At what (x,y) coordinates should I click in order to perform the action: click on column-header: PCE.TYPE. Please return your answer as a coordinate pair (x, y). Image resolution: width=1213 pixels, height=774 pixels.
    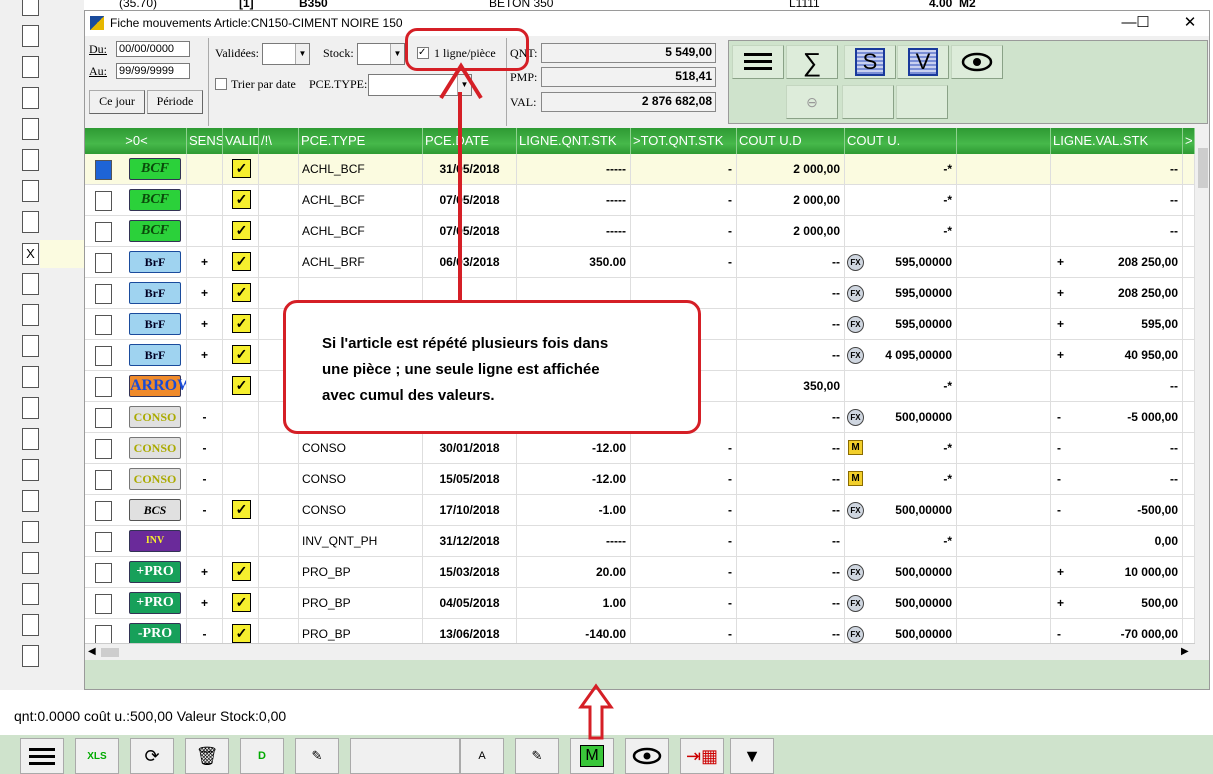
    Looking at the image, I should click on (361, 141).